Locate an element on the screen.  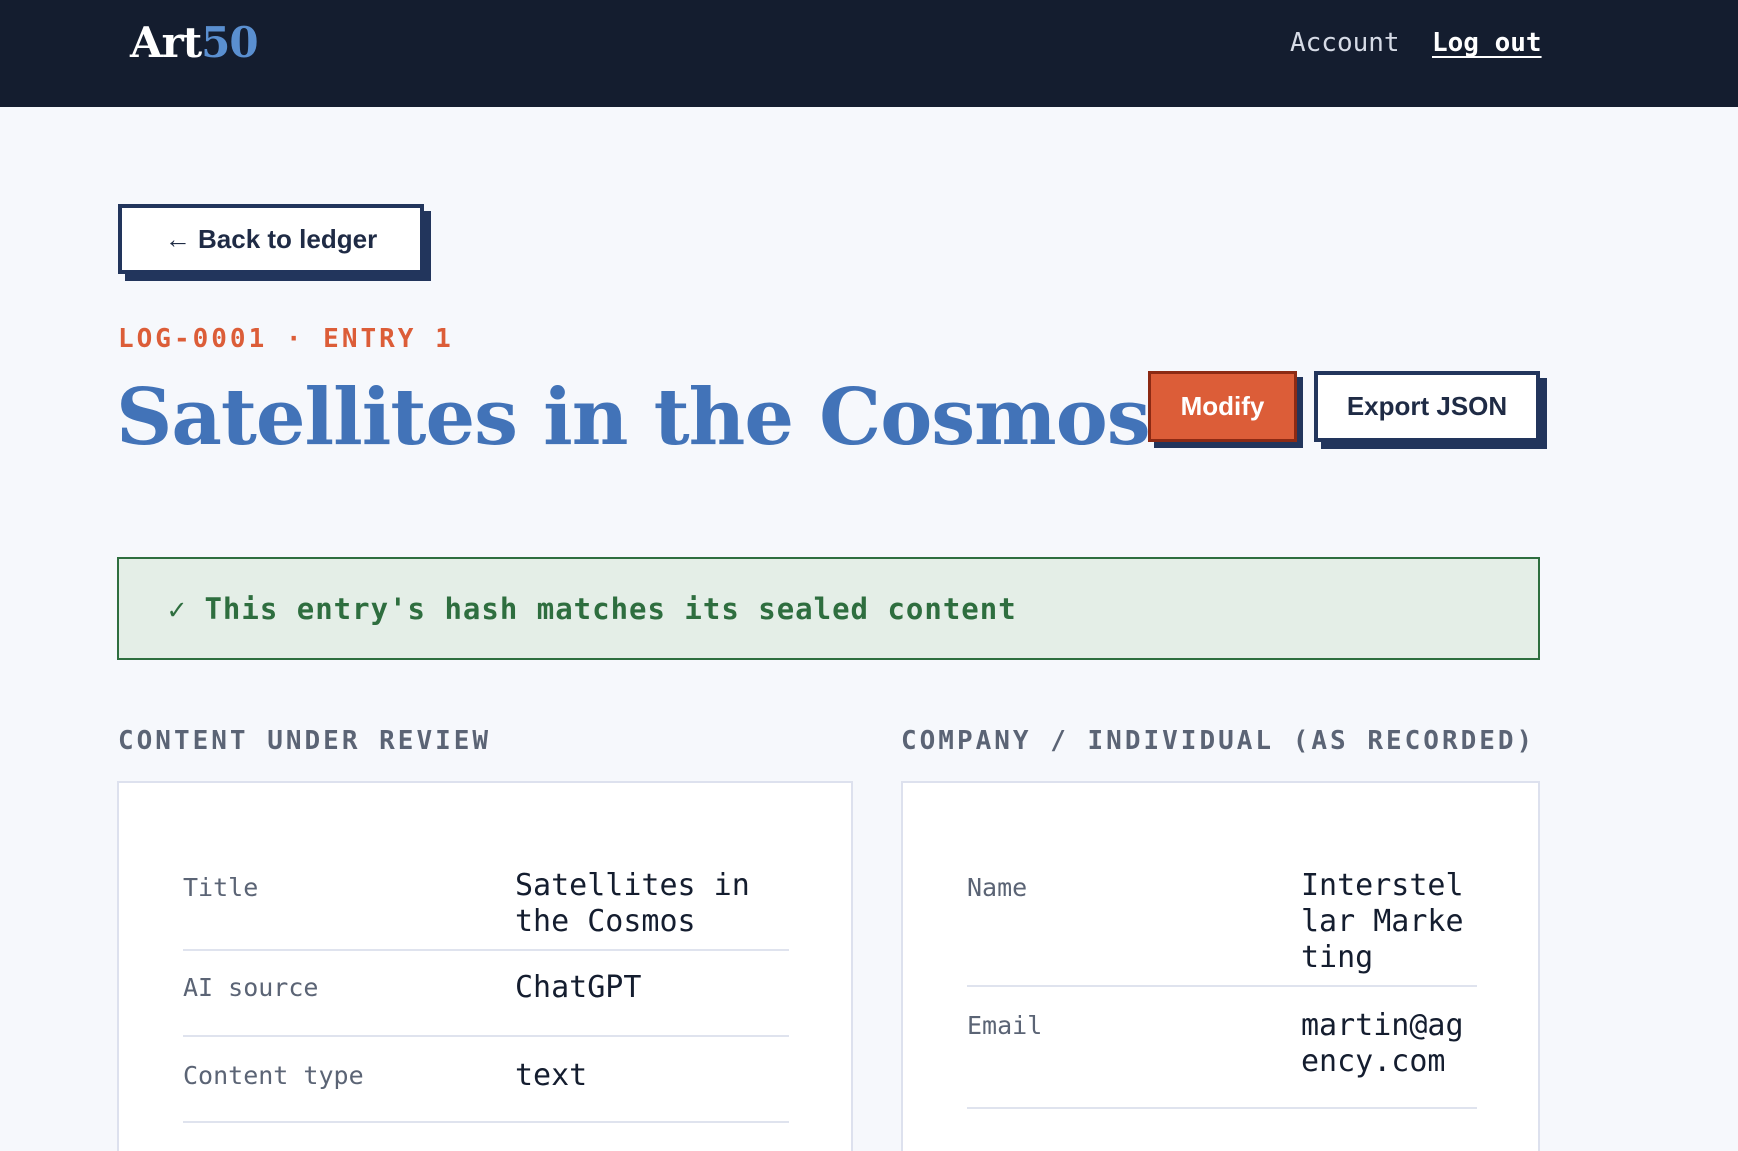
detail-value: martin@agency.com is located at coordinates (1382, 1043).